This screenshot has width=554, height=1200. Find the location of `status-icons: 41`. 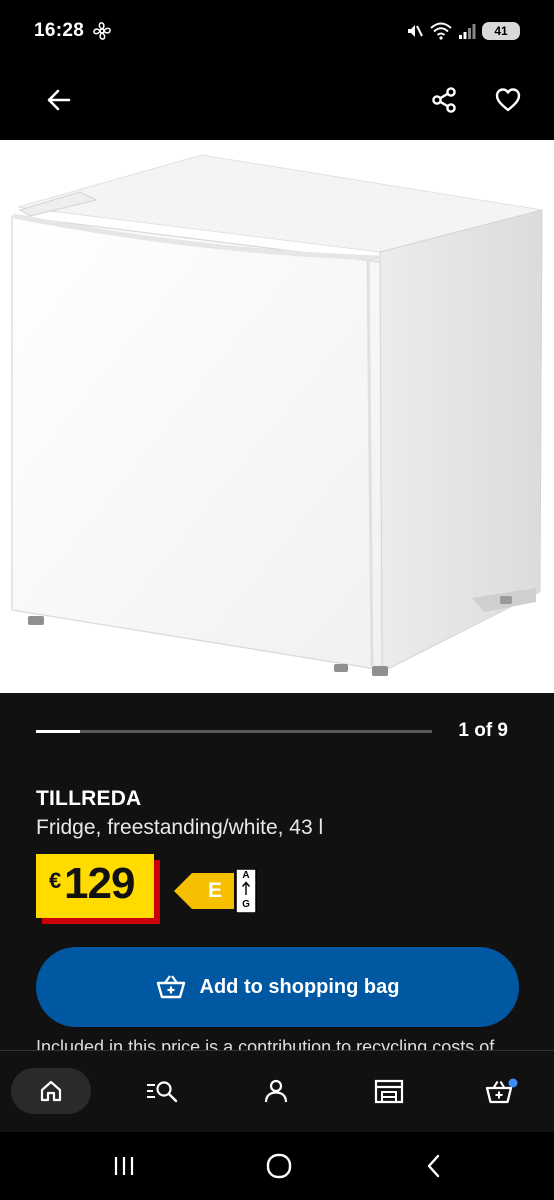

status-icons: 41 is located at coordinates (463, 31).